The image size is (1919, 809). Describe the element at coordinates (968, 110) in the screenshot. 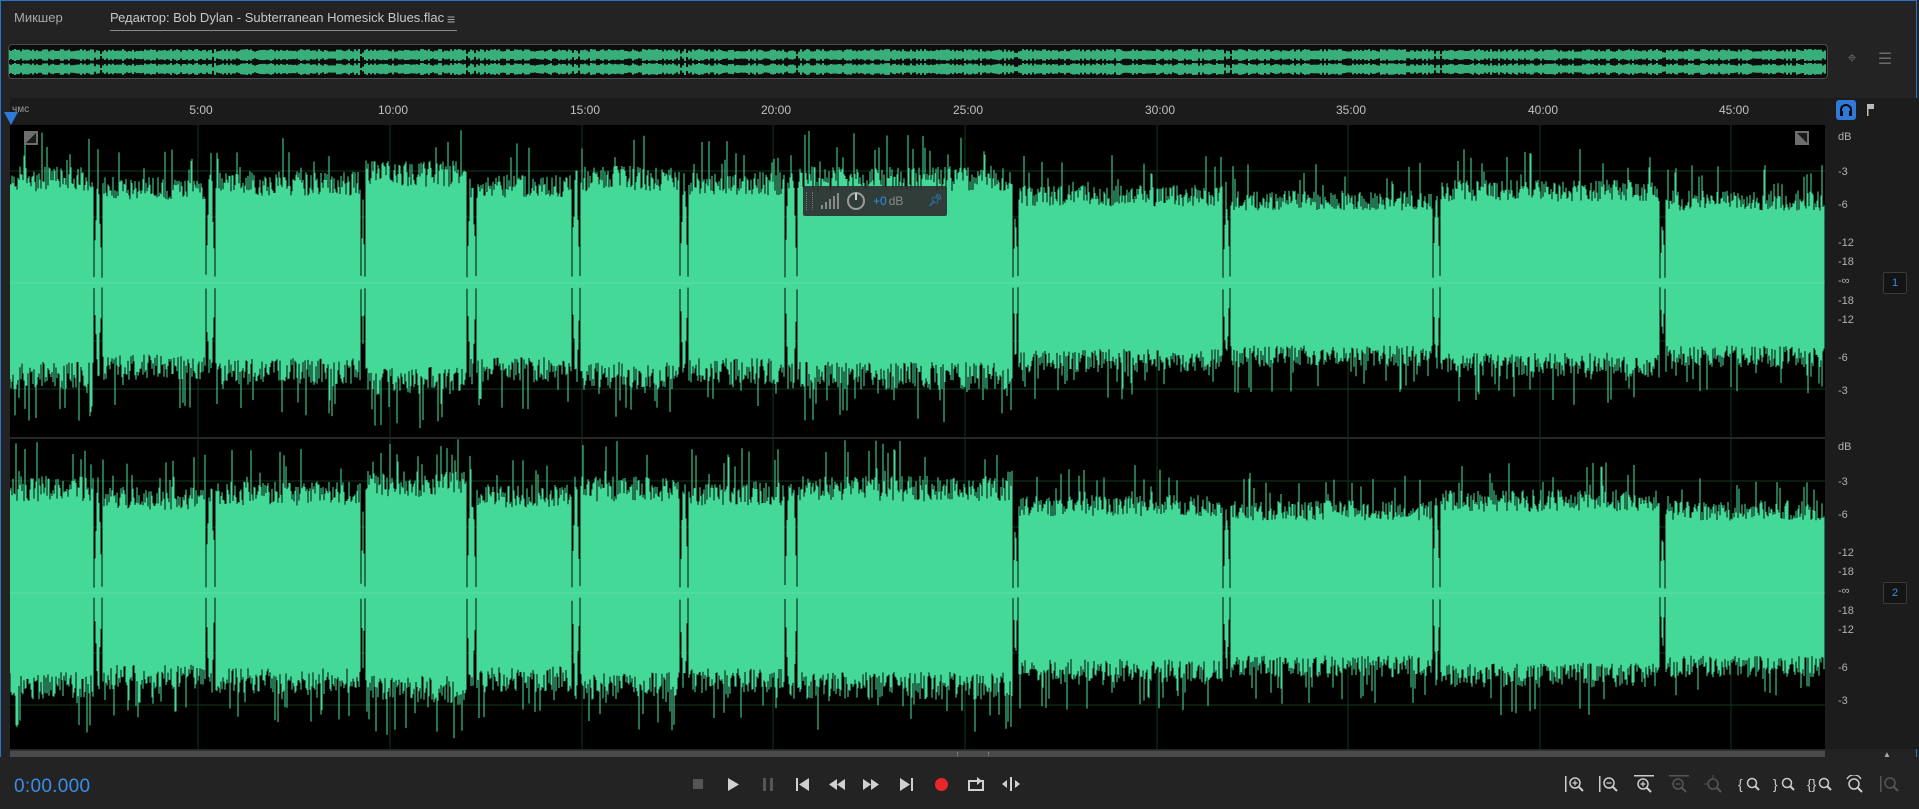

I see `ruler-label: 25:00` at that location.